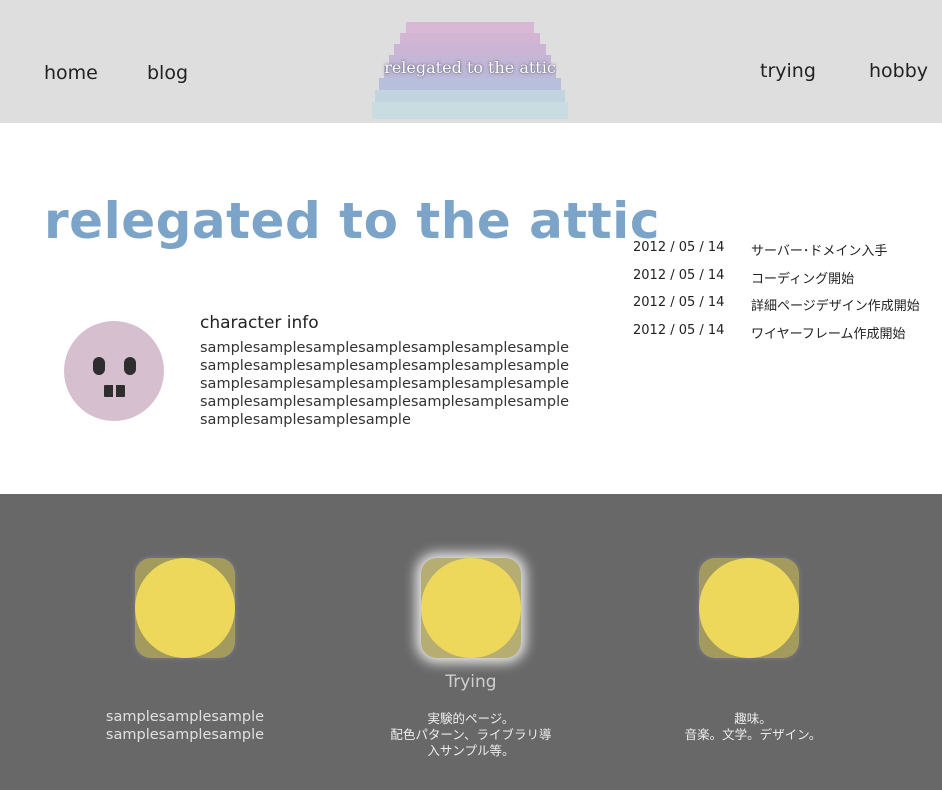 The image size is (942, 790). I want to click on news-item: 2012 / 05 / 14 ワイヤーフレーム作成開始, so click(785, 337).